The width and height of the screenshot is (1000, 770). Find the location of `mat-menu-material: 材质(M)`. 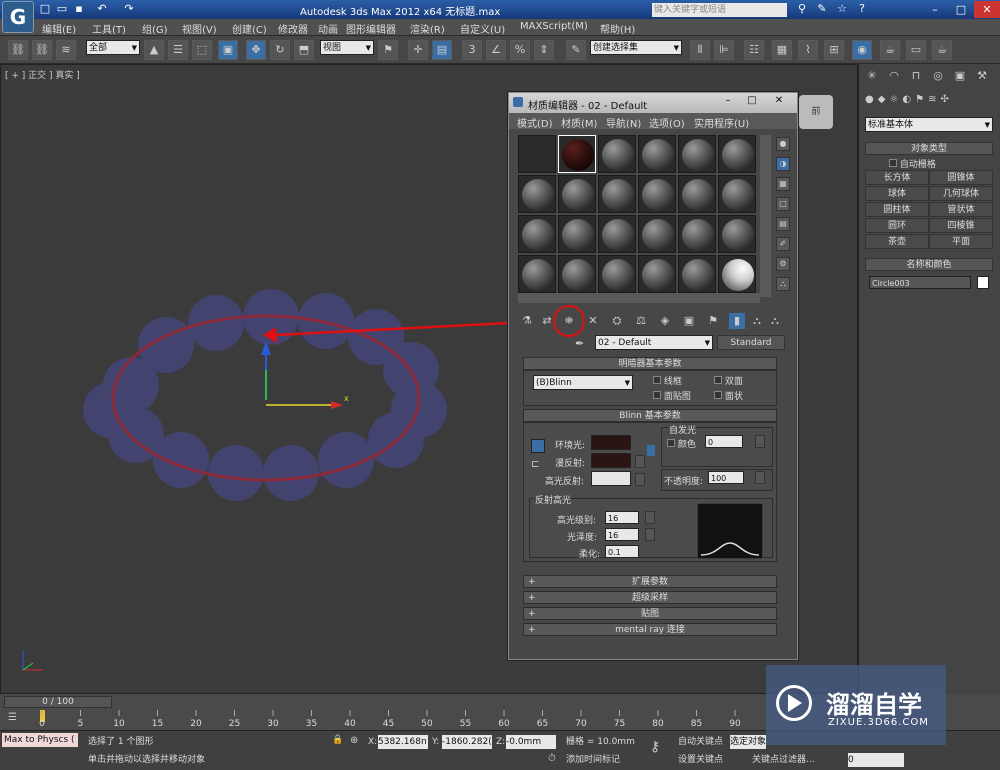

mat-menu-material: 材质(M) is located at coordinates (579, 122).